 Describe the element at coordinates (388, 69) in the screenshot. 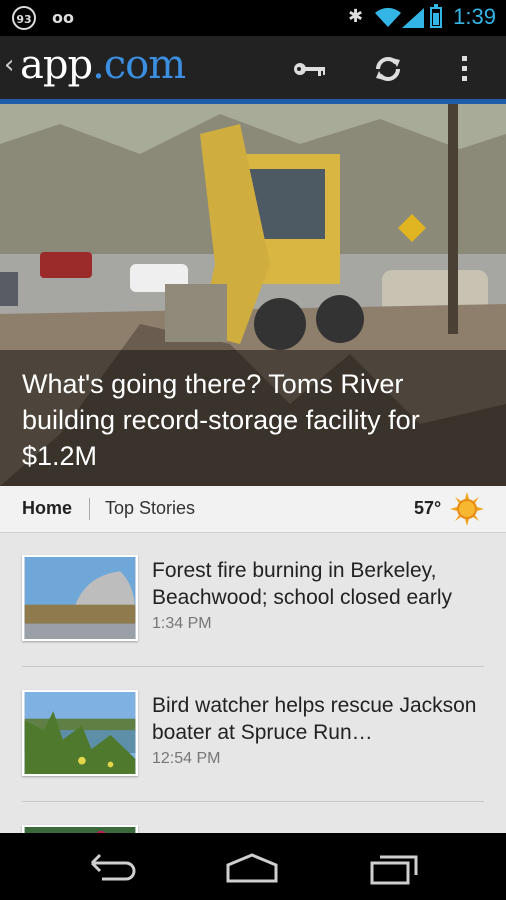

I see `refresh-icon` at that location.